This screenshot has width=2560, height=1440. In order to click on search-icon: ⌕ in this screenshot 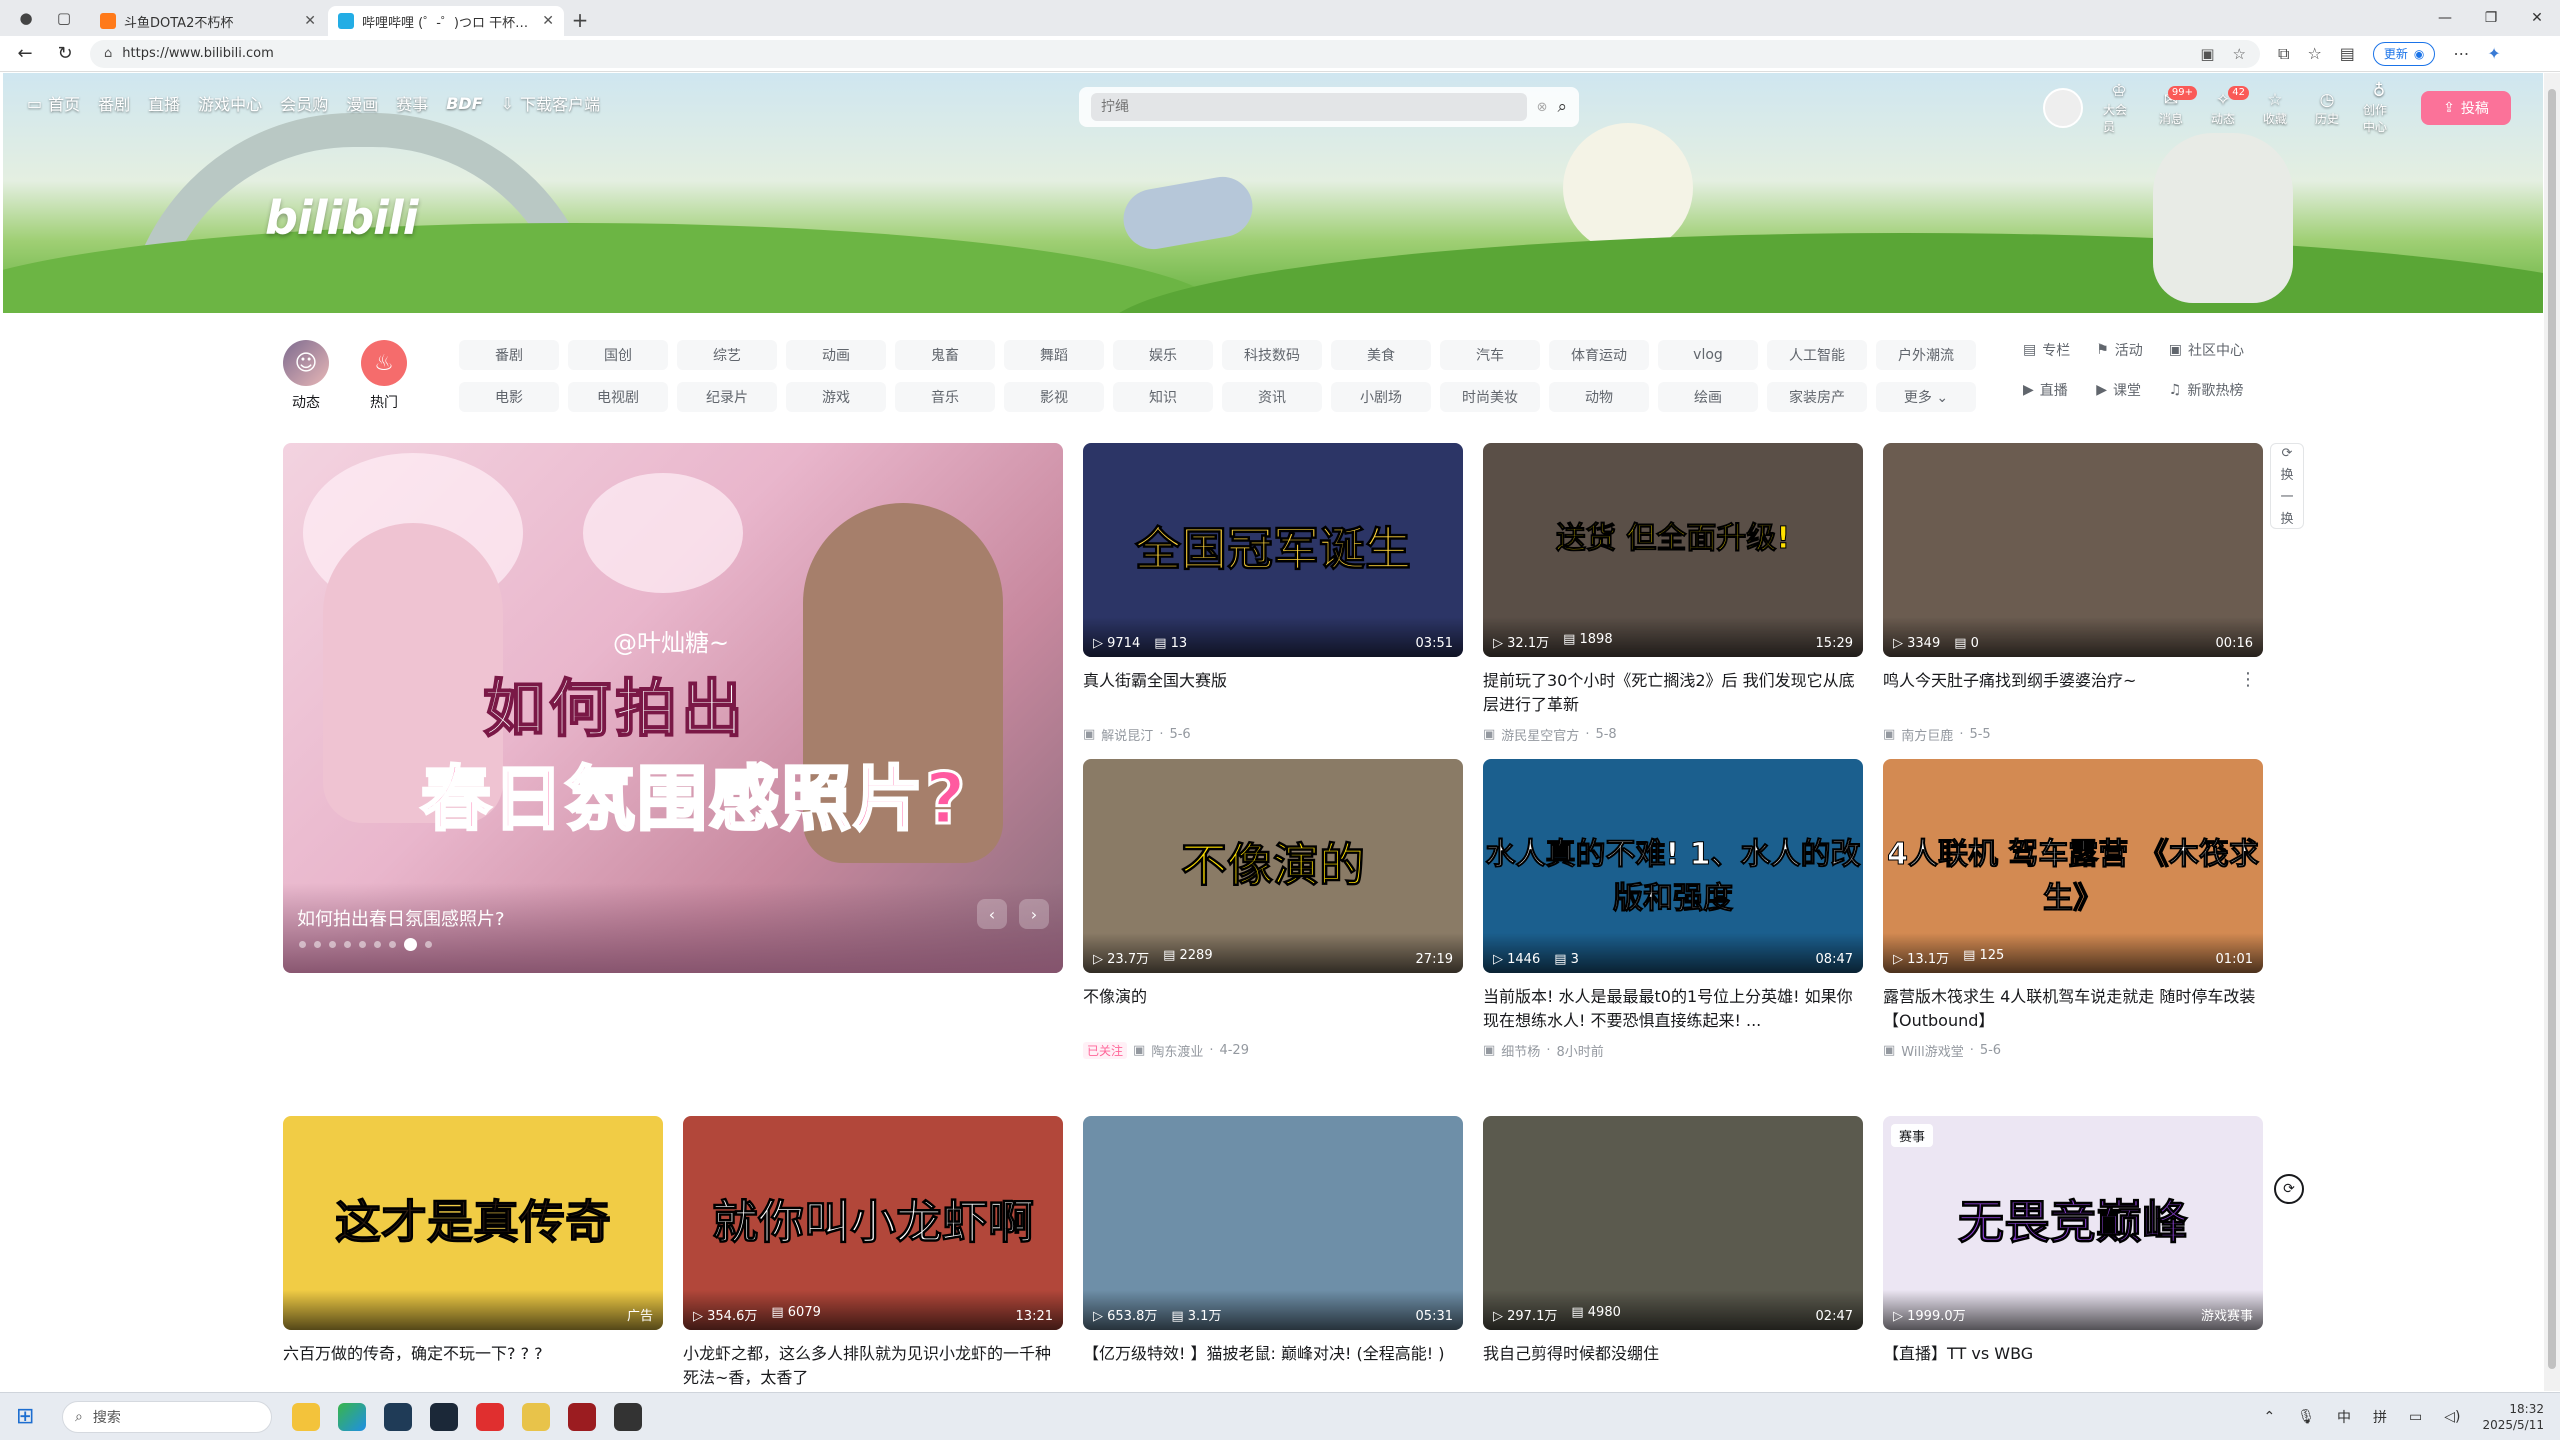, I will do `click(1562, 107)`.